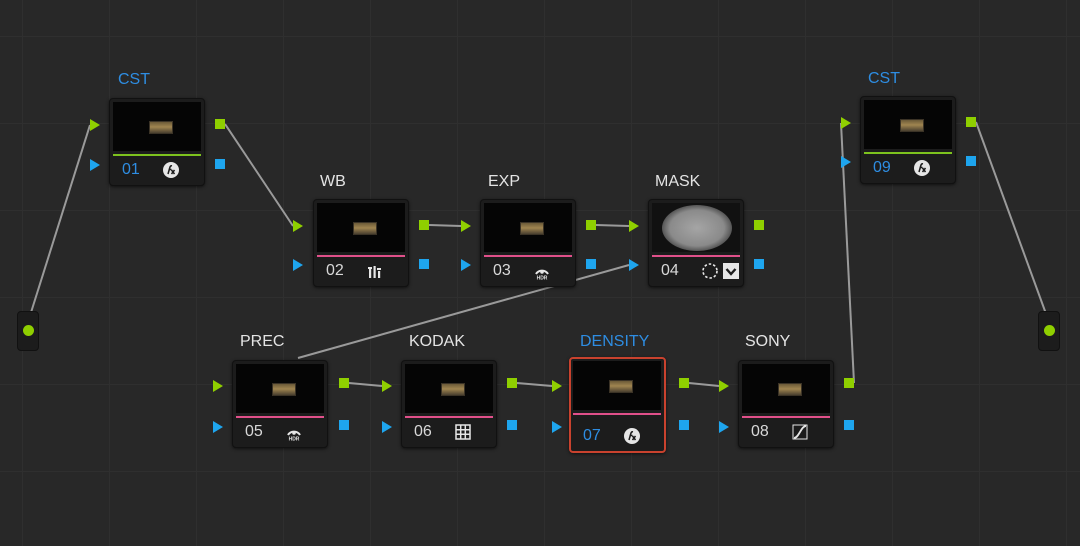 The image size is (1080, 546). Describe the element at coordinates (846, 162) in the screenshot. I see `node-09-alpha-input` at that location.